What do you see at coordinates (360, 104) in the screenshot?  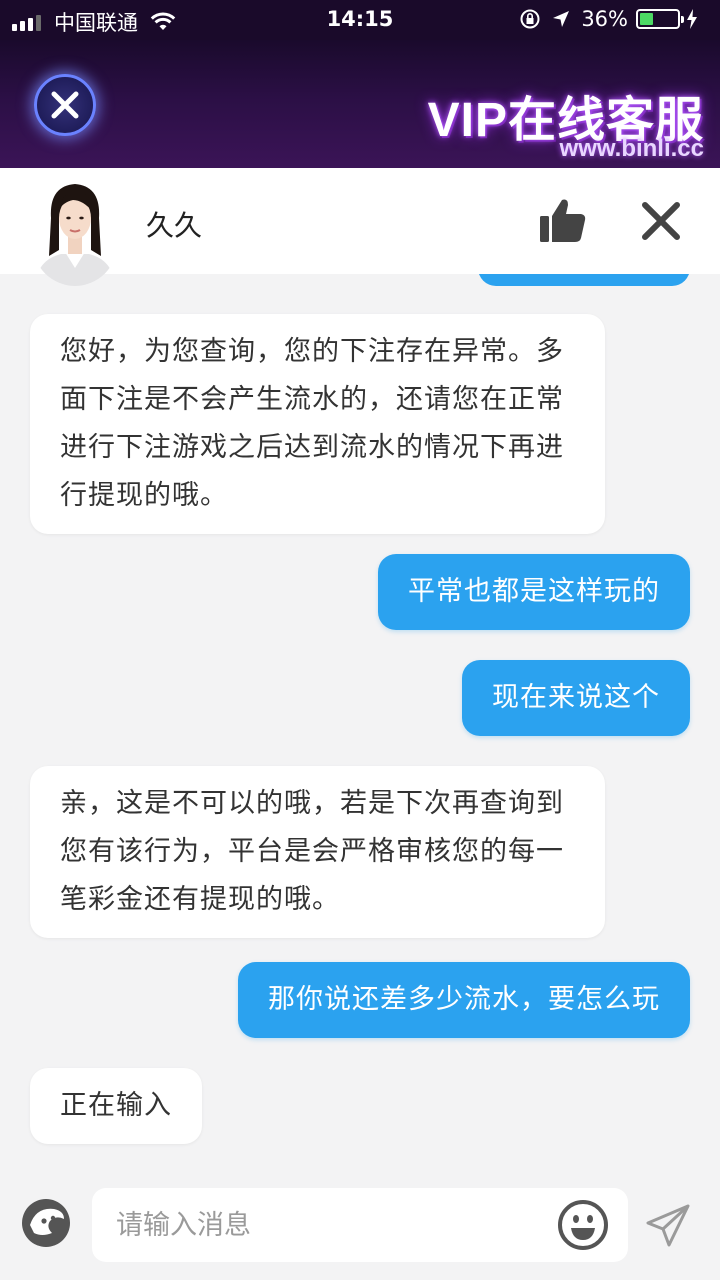 I see `vip-banner: VIP在线客服 www.binli.cc` at bounding box center [360, 104].